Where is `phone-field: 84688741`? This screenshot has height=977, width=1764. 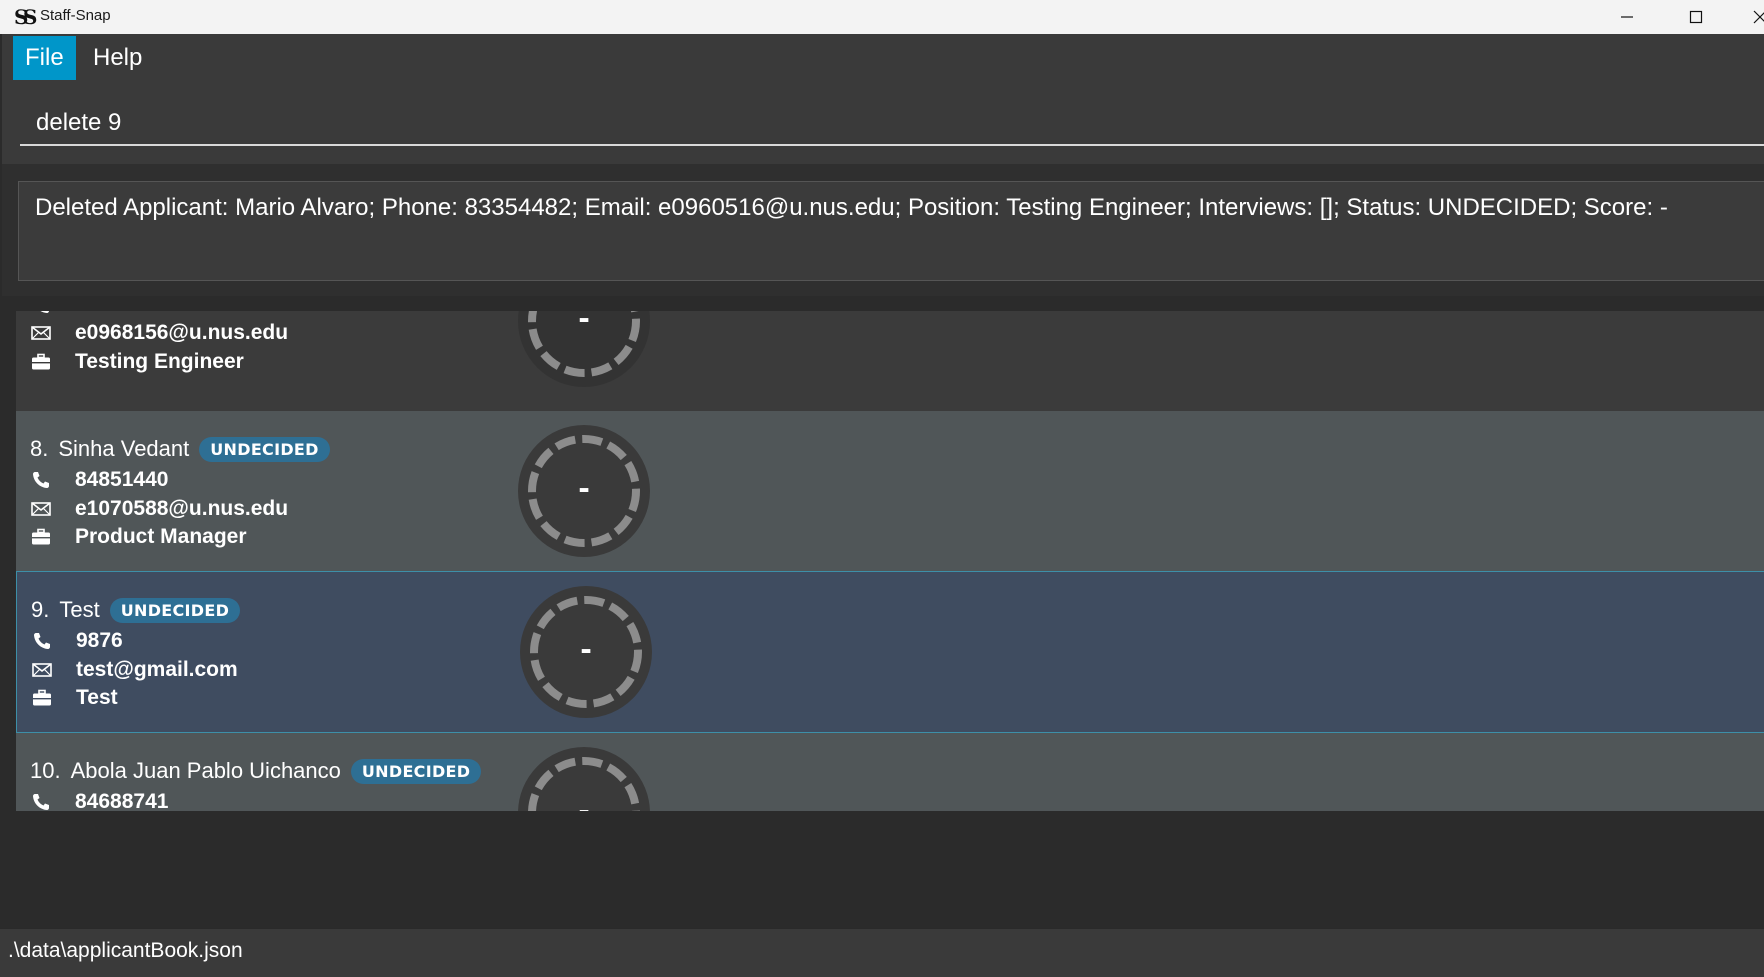
phone-field: 84688741 is located at coordinates (99, 799).